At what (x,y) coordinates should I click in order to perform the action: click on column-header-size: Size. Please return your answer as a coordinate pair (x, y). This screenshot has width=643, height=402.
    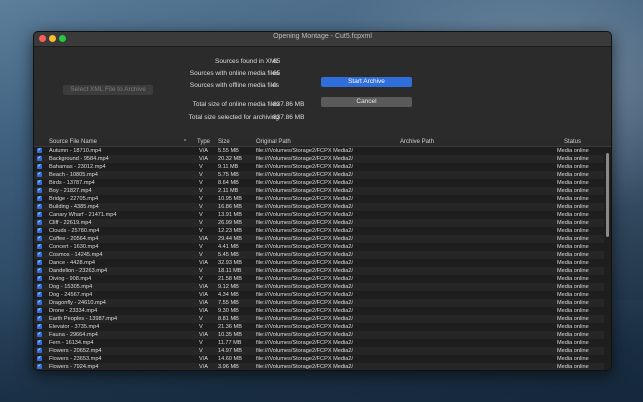
    Looking at the image, I should click on (224, 142).